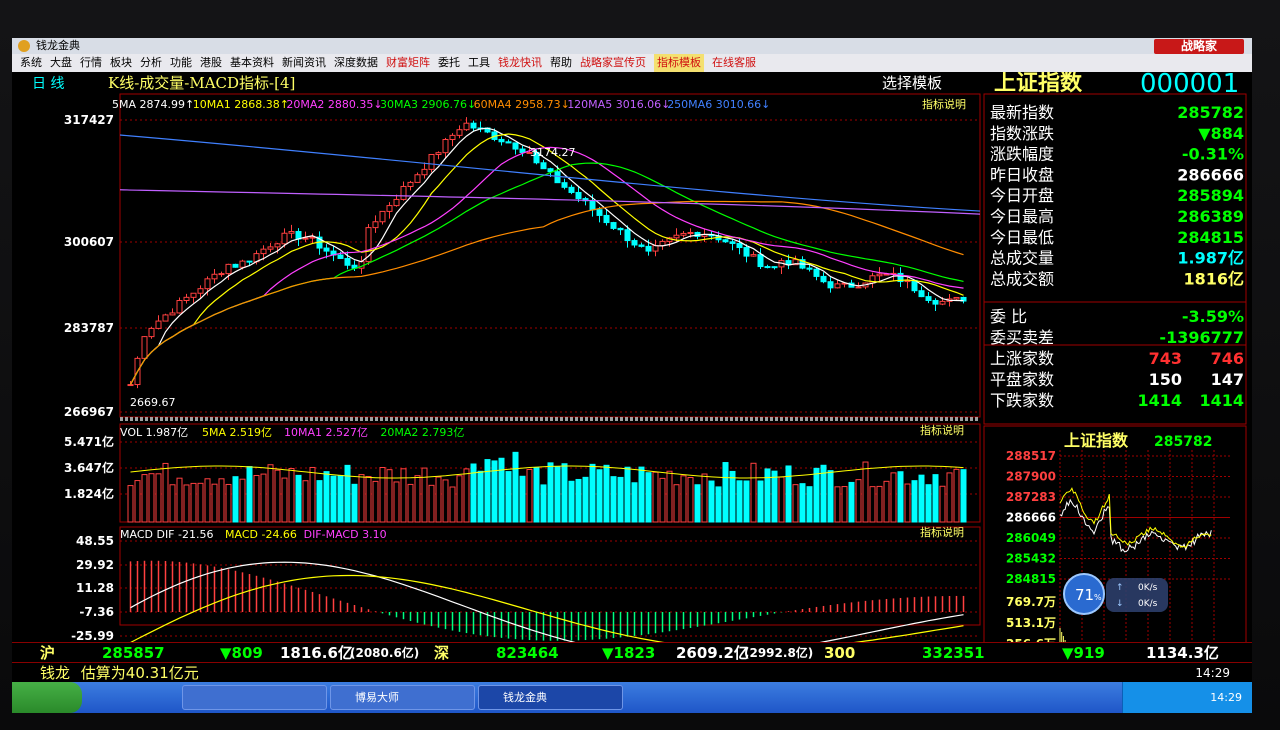 The height and width of the screenshot is (730, 1280). I want to click on menu-item-5: 功能, so click(181, 63).